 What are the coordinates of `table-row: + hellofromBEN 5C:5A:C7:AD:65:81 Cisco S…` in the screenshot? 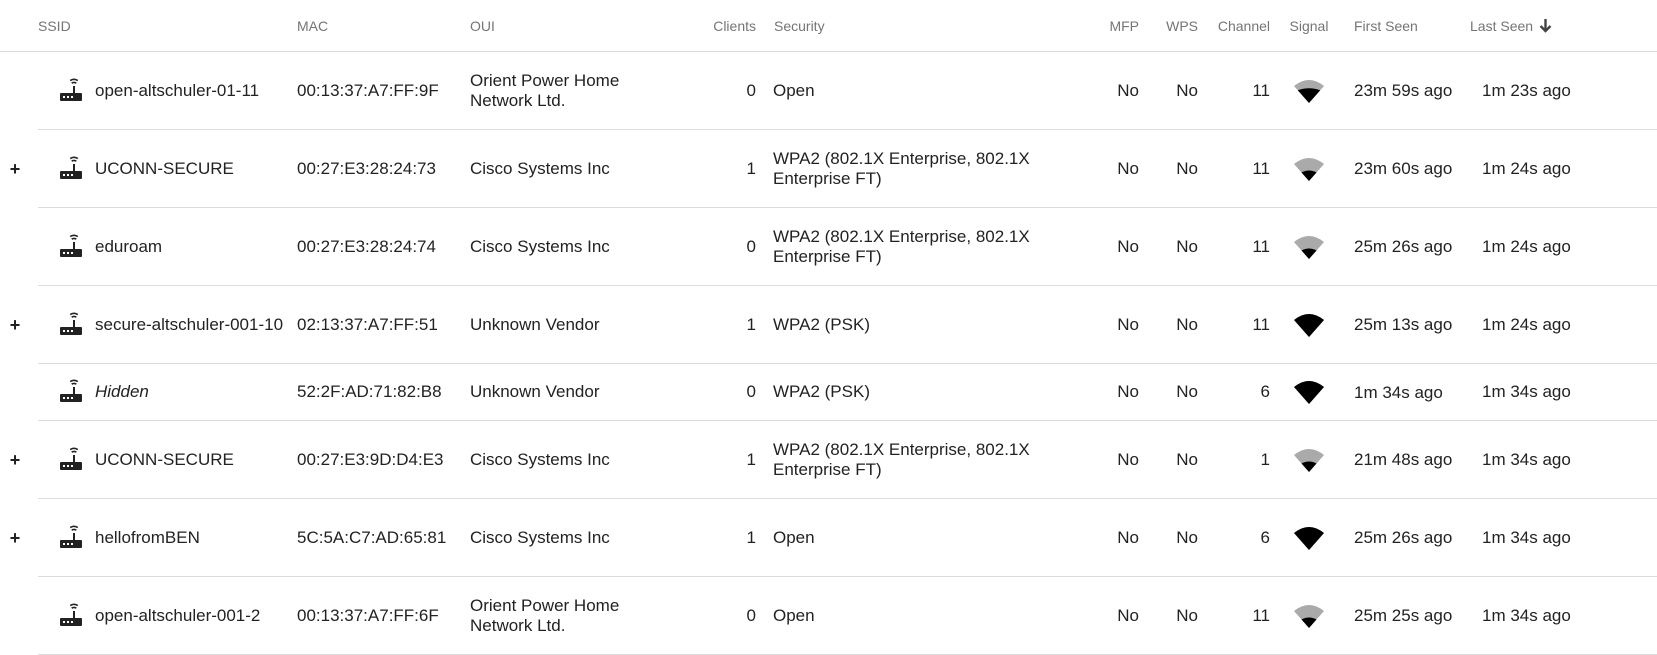 It's located at (828, 537).